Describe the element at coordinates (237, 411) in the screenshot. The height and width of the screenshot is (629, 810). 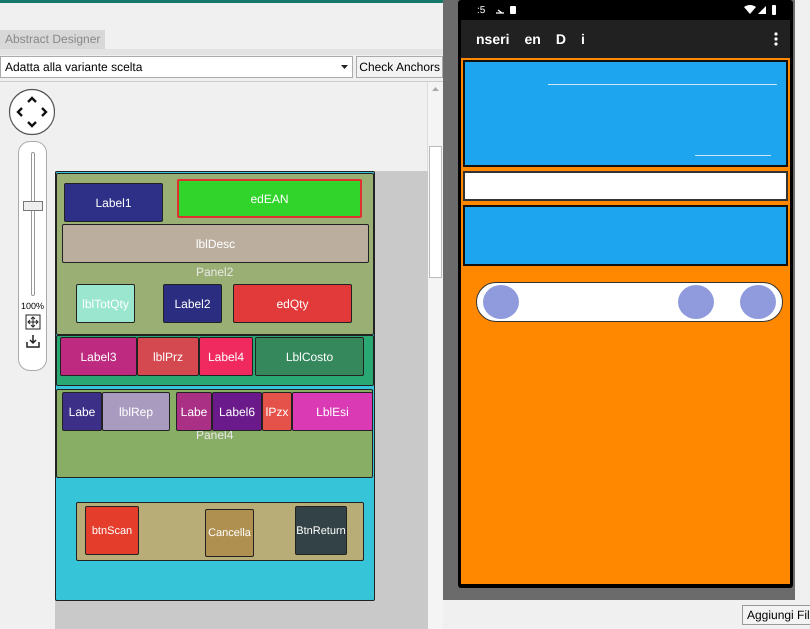
I see `designer-label: Label6` at that location.